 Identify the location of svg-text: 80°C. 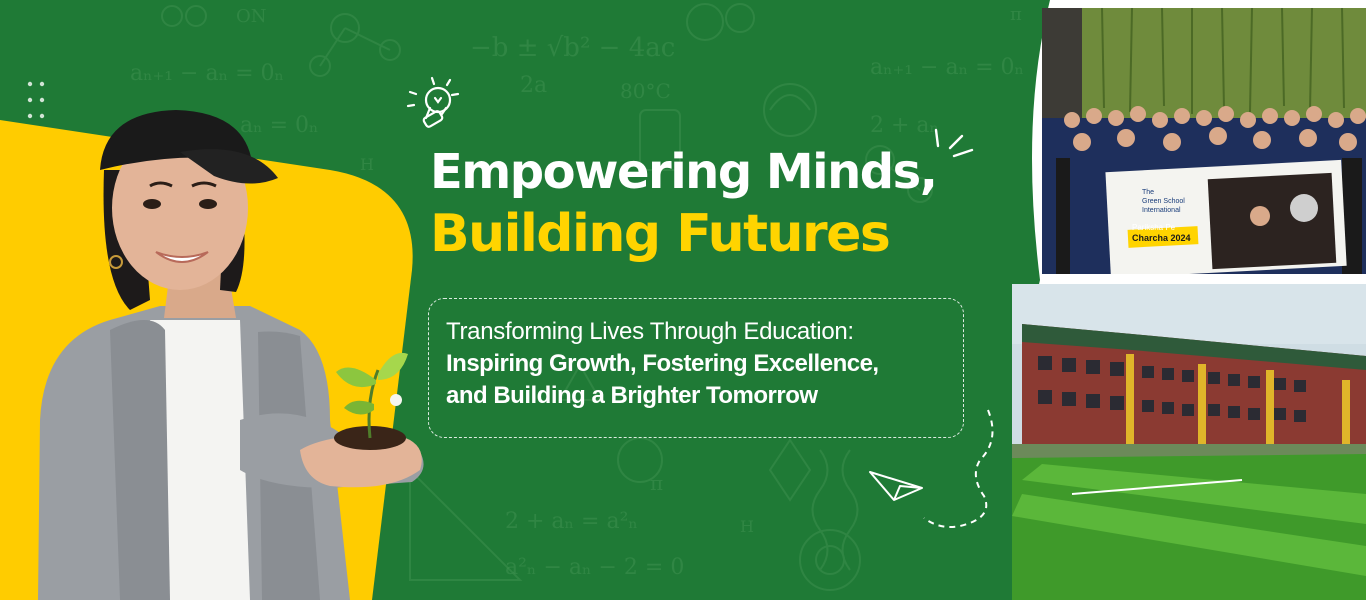
(645, 91).